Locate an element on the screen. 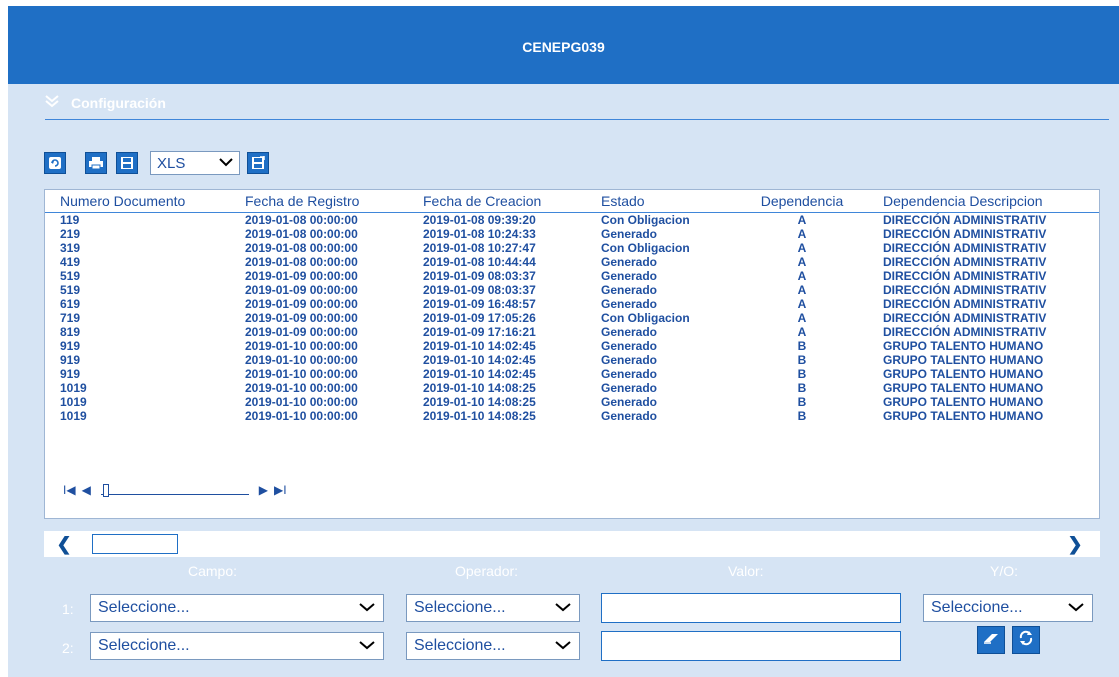 Image resolution: width=1119 pixels, height=677 pixels. scrollbar-thumb is located at coordinates (135, 544).